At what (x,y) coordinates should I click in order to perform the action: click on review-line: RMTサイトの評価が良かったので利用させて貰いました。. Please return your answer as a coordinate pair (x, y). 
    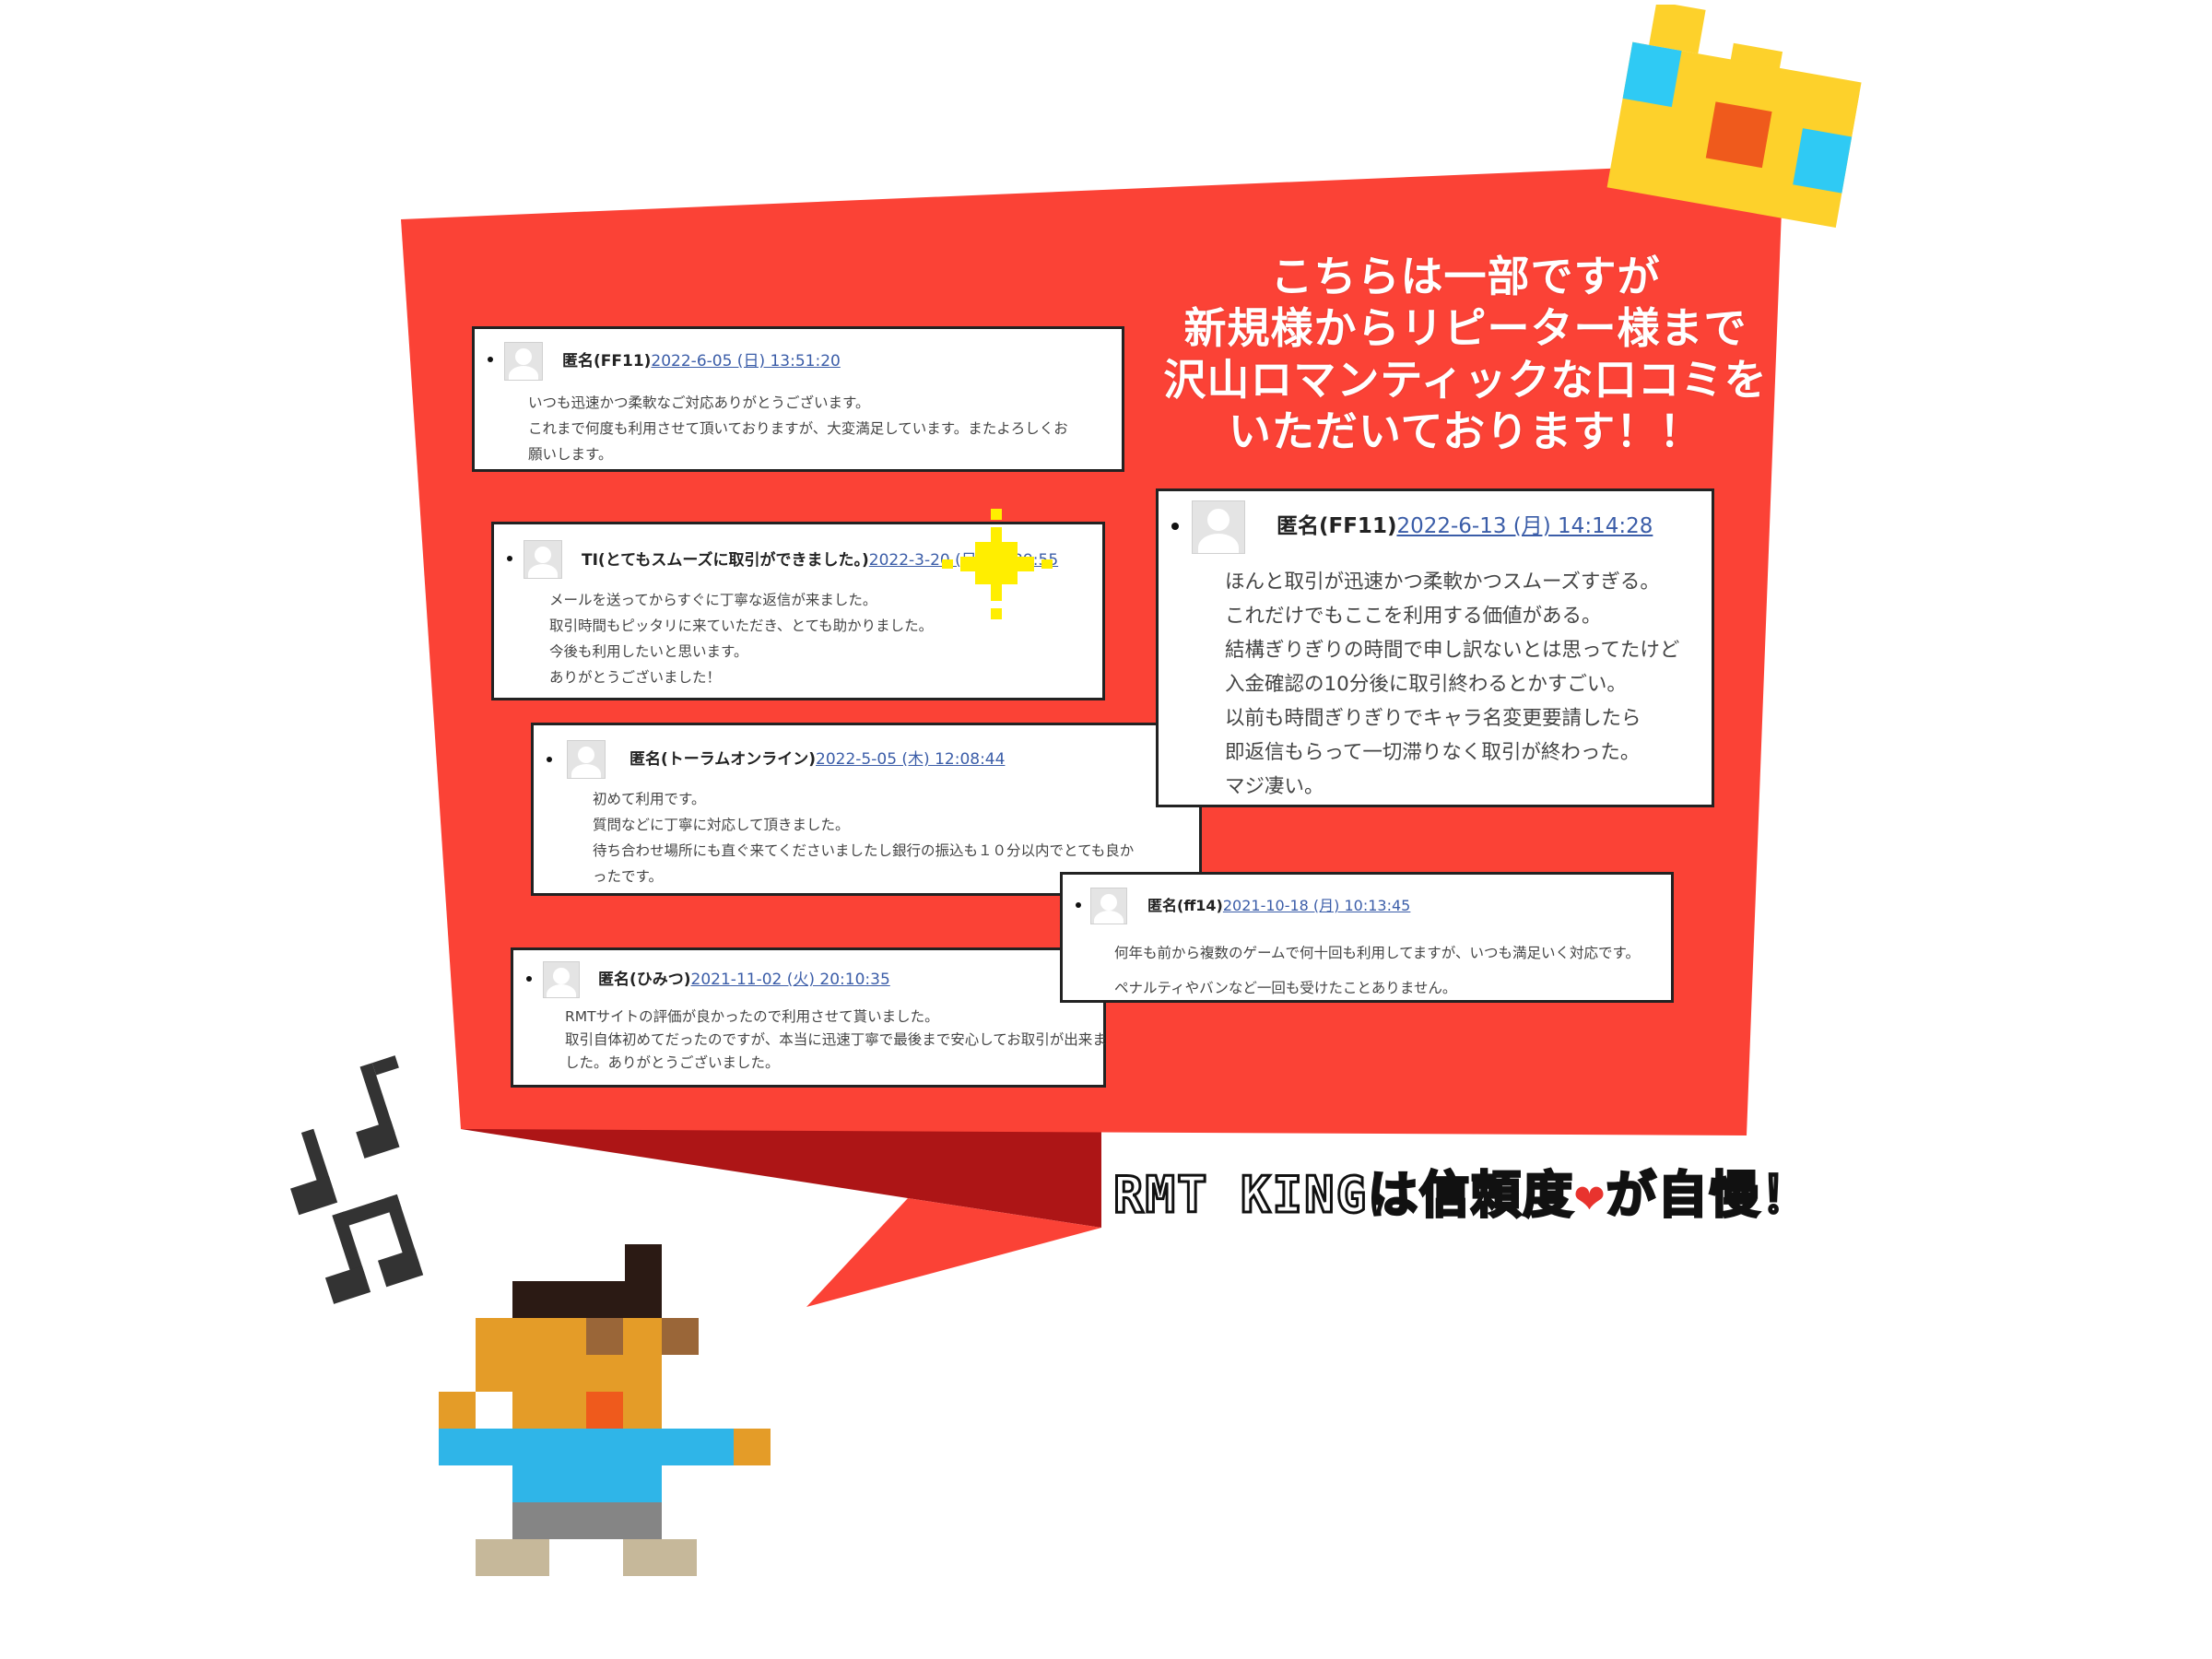
    Looking at the image, I should click on (752, 1016).